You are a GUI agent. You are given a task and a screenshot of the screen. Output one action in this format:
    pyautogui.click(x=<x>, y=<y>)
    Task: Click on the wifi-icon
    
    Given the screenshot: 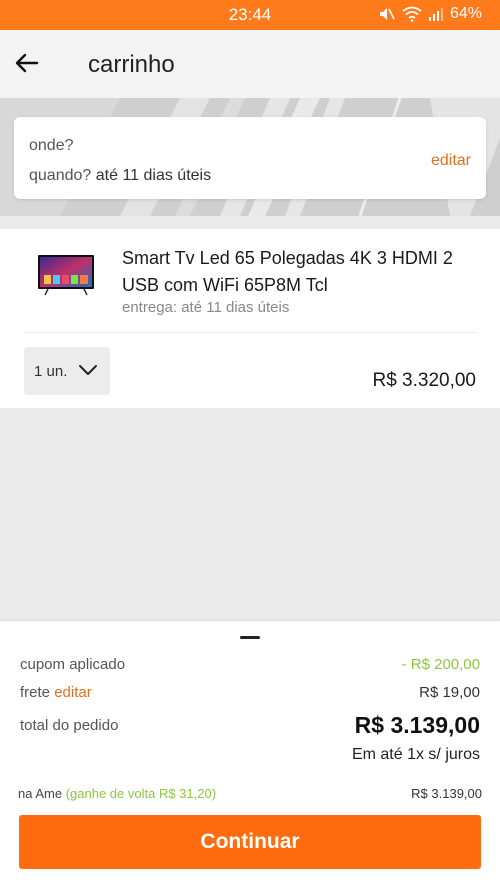 What is the action you would take?
    pyautogui.click(x=412, y=14)
    